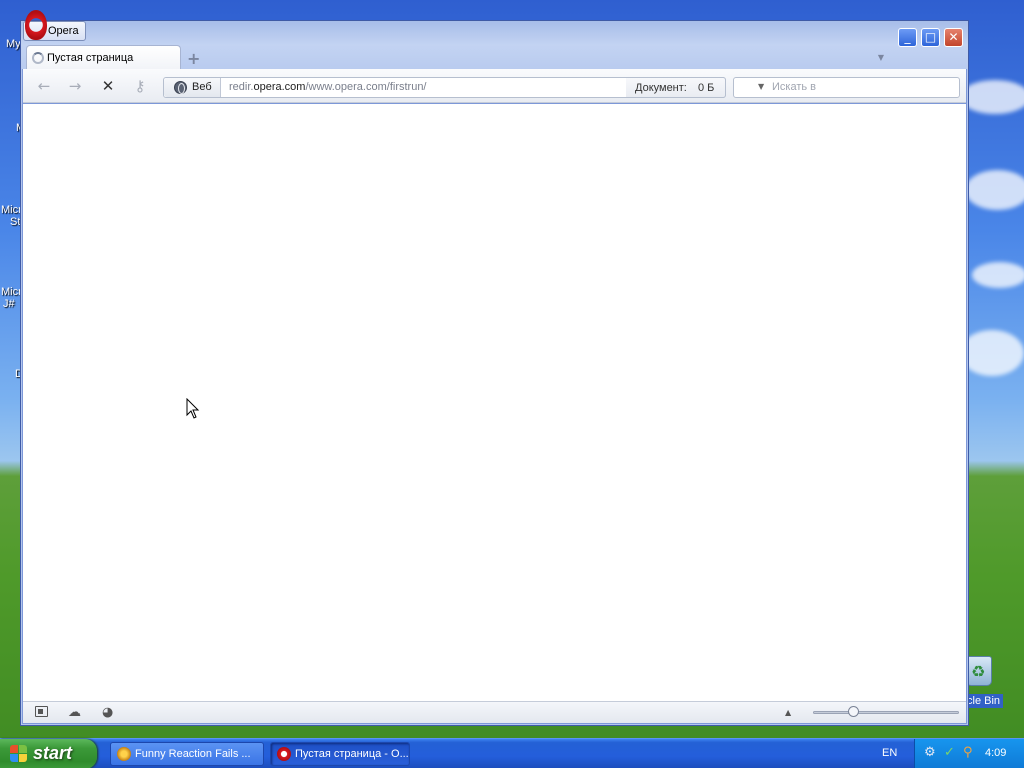 The height and width of the screenshot is (768, 1024). I want to click on minimize-icon: _, so click(907, 37).